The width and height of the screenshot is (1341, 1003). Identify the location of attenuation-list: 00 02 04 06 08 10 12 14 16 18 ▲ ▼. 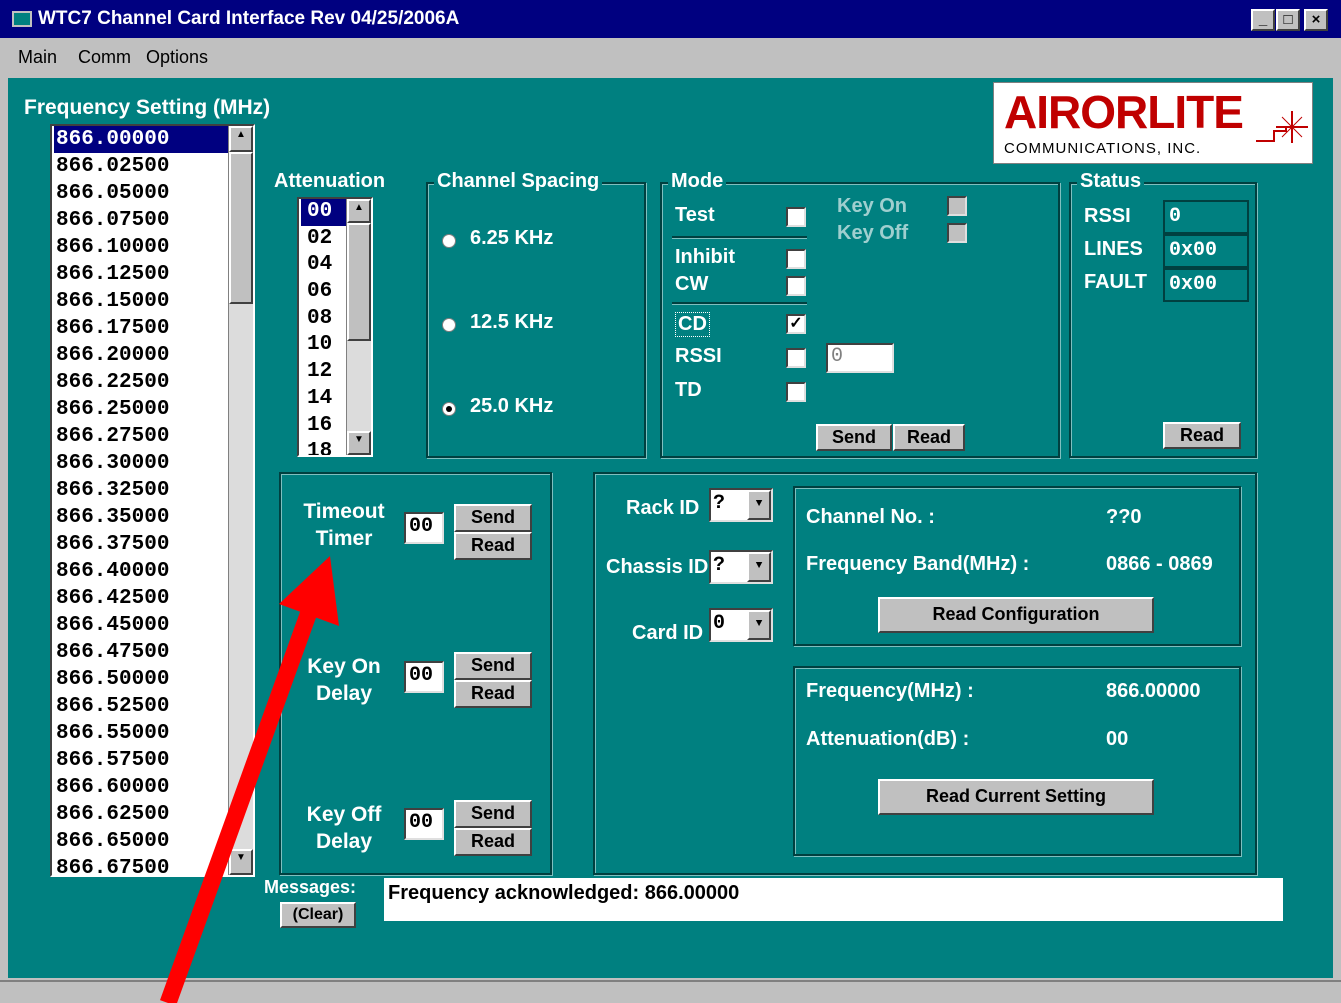
(335, 327).